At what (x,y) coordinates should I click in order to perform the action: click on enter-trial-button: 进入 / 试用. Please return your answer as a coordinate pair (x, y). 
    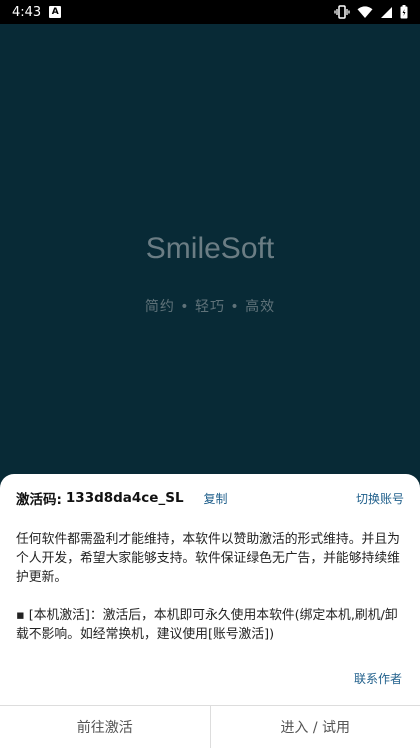
    Looking at the image, I should click on (314, 727).